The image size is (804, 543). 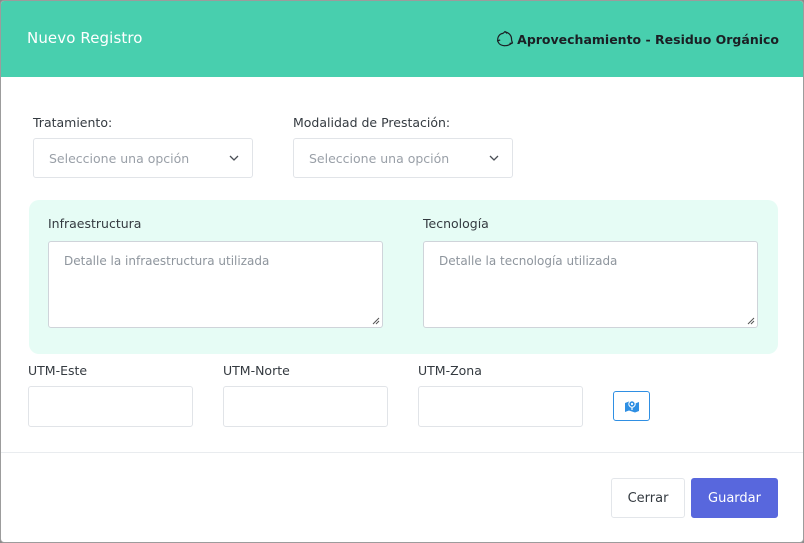 I want to click on tratamiento-selected: Seleccione una opción, so click(x=119, y=158).